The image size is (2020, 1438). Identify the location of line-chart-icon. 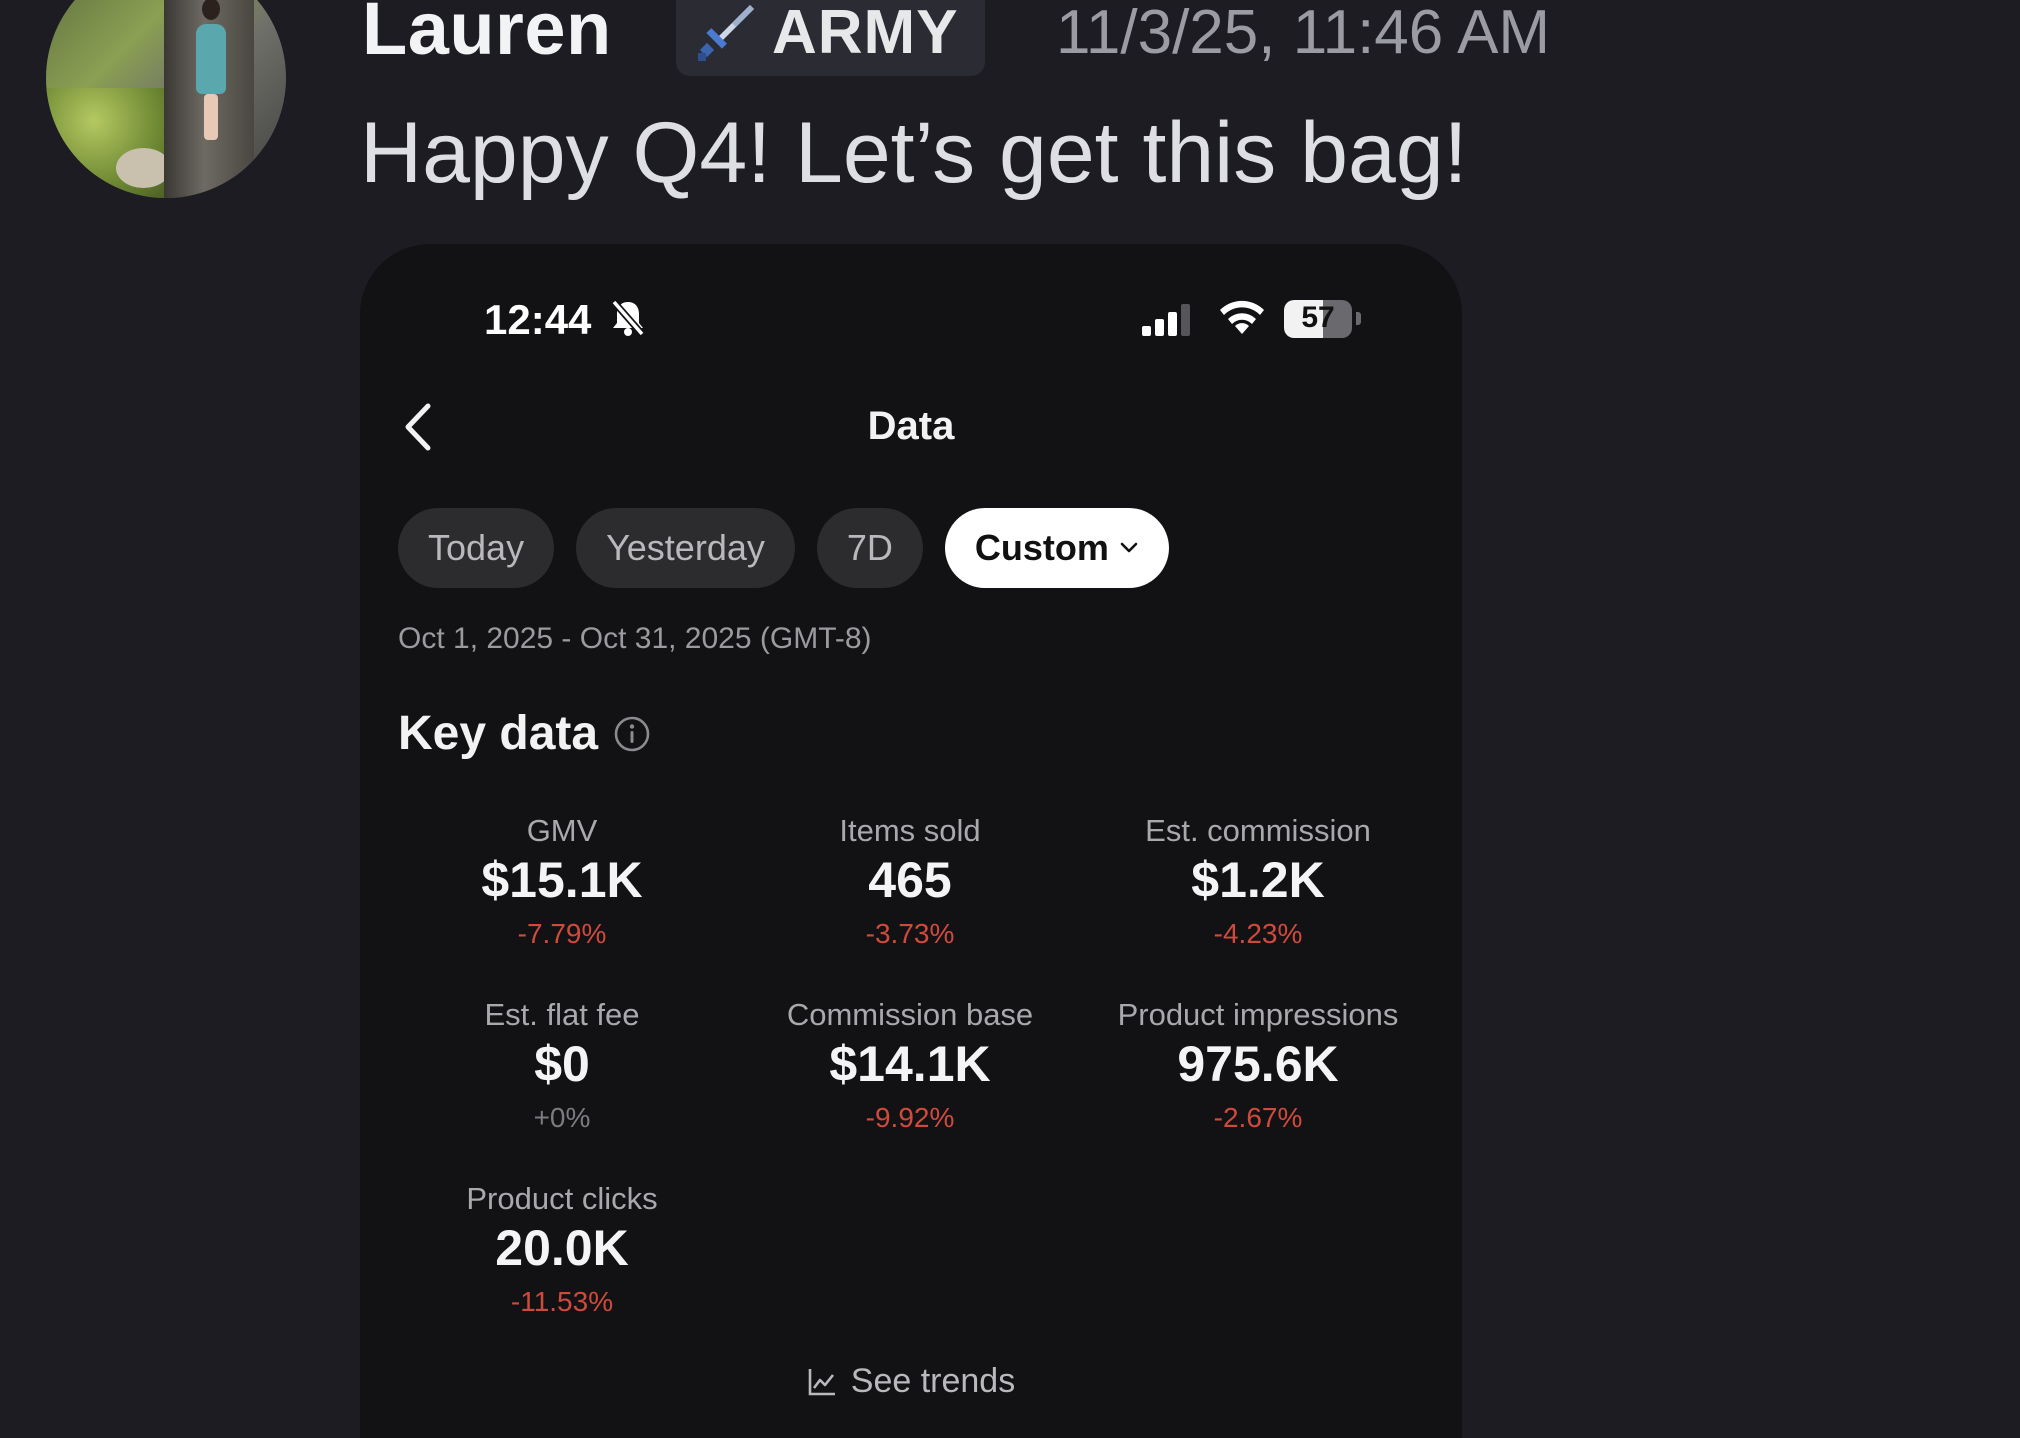
(822, 1382).